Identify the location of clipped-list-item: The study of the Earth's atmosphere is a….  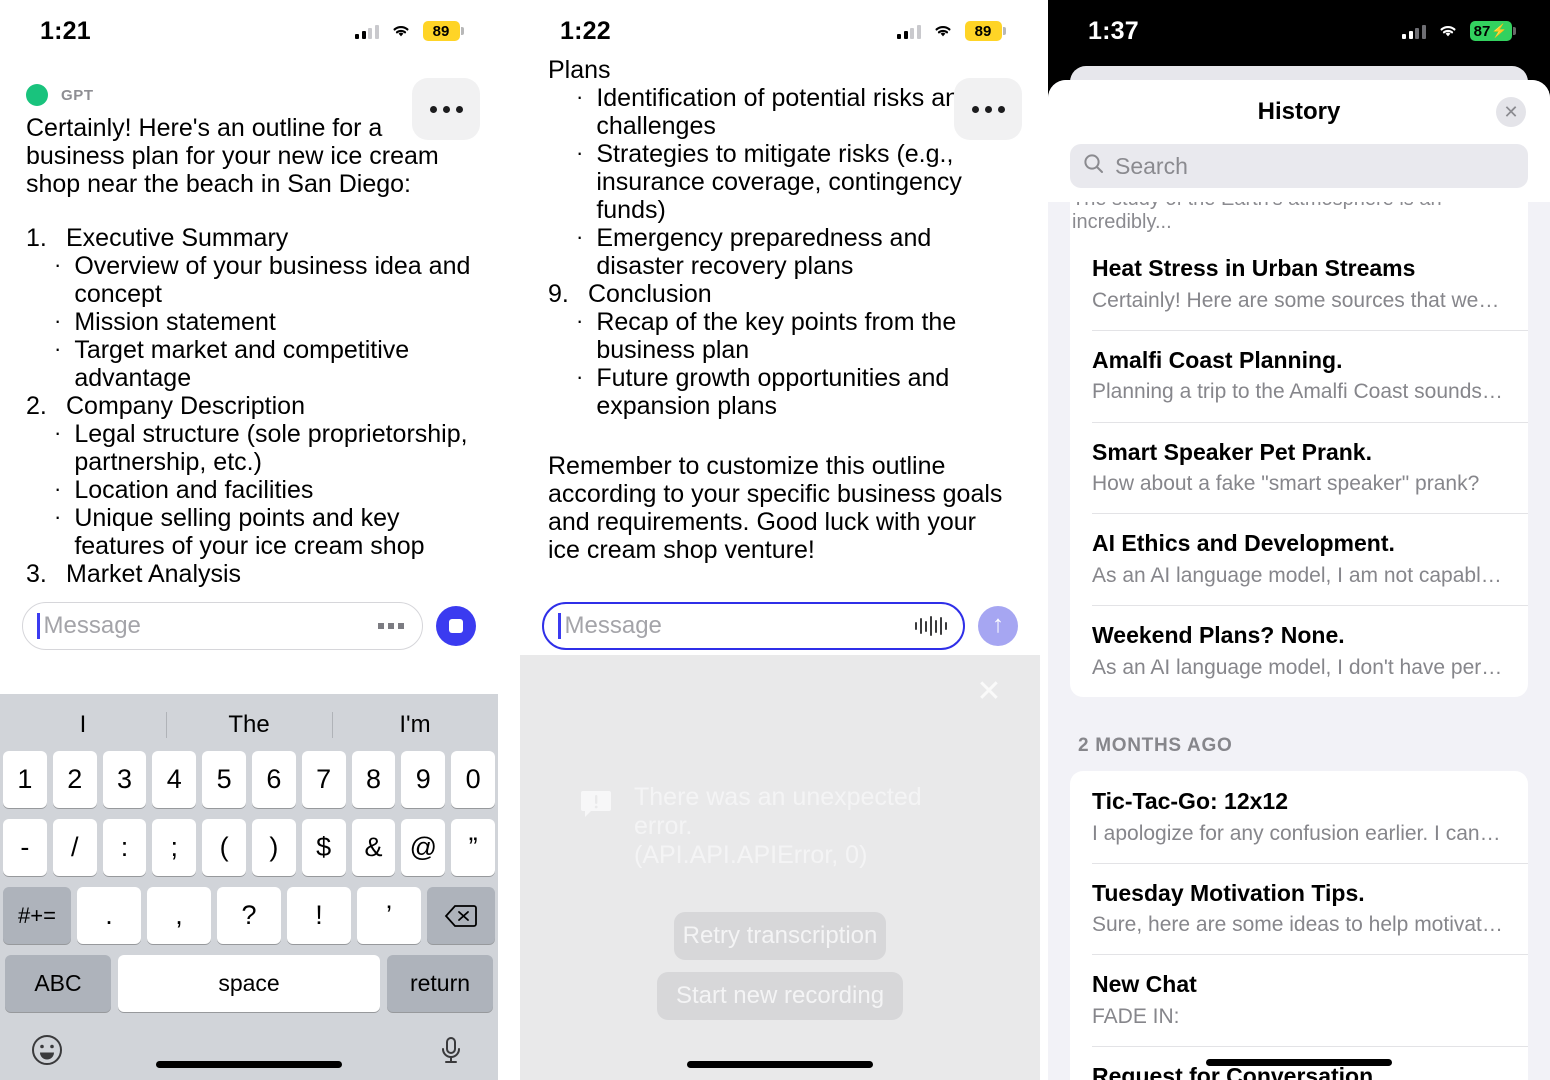
(1299, 220).